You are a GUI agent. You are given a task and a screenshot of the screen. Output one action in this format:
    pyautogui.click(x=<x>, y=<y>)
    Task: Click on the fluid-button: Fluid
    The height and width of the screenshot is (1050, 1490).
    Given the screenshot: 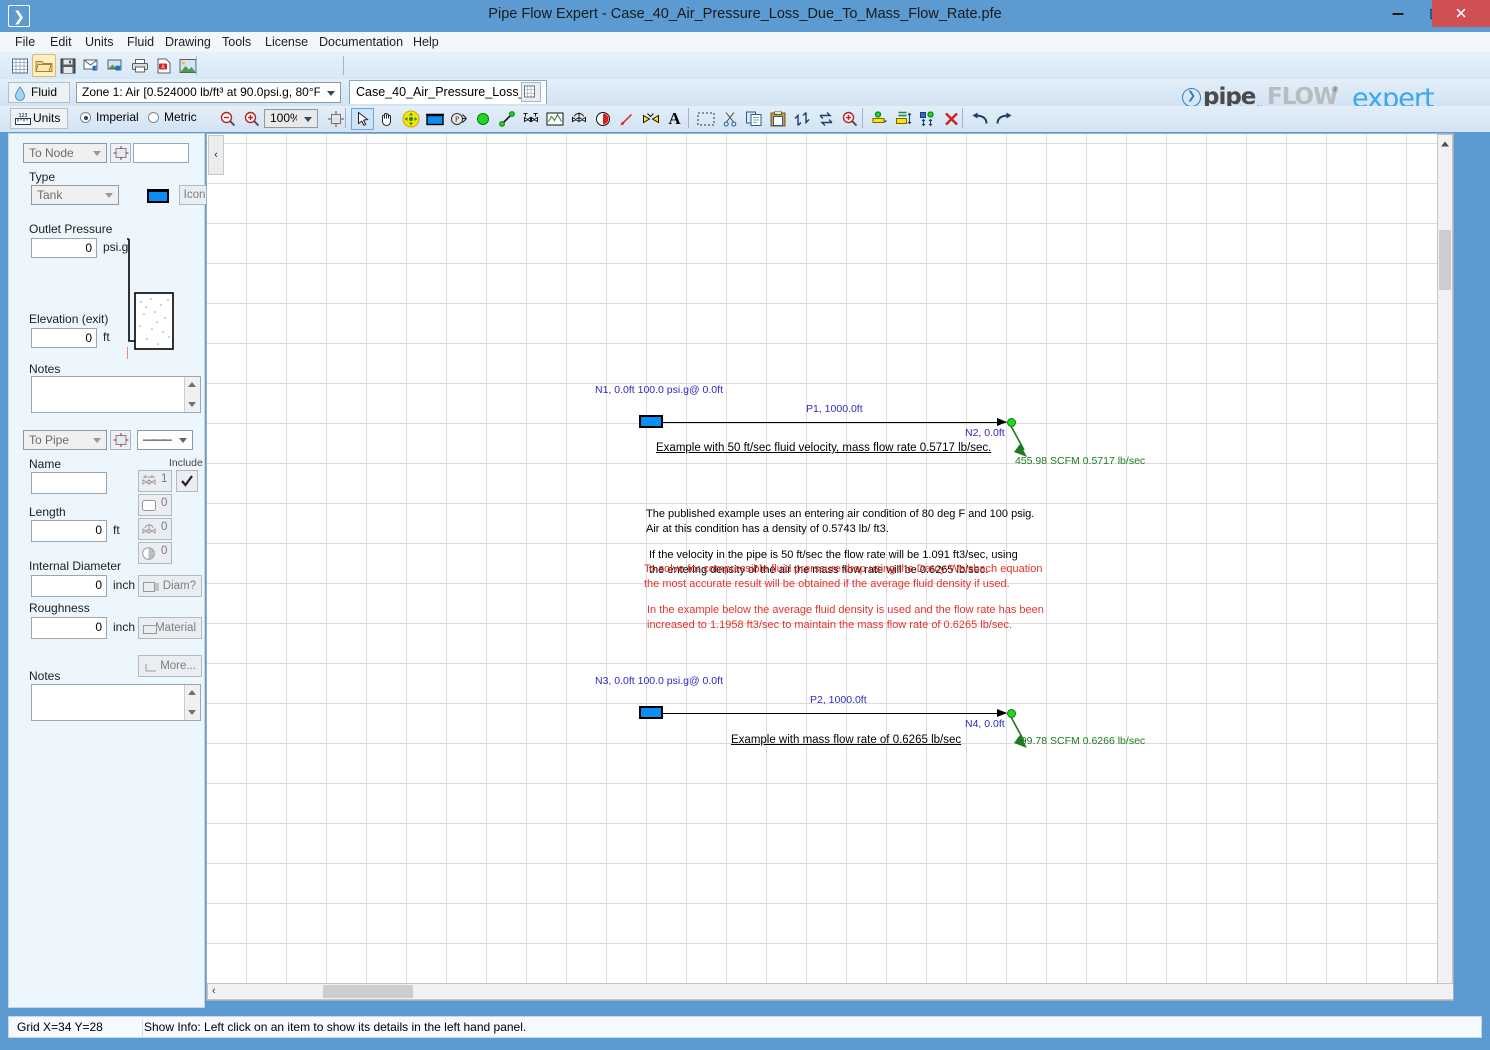 What is the action you would take?
    pyautogui.click(x=39, y=92)
    